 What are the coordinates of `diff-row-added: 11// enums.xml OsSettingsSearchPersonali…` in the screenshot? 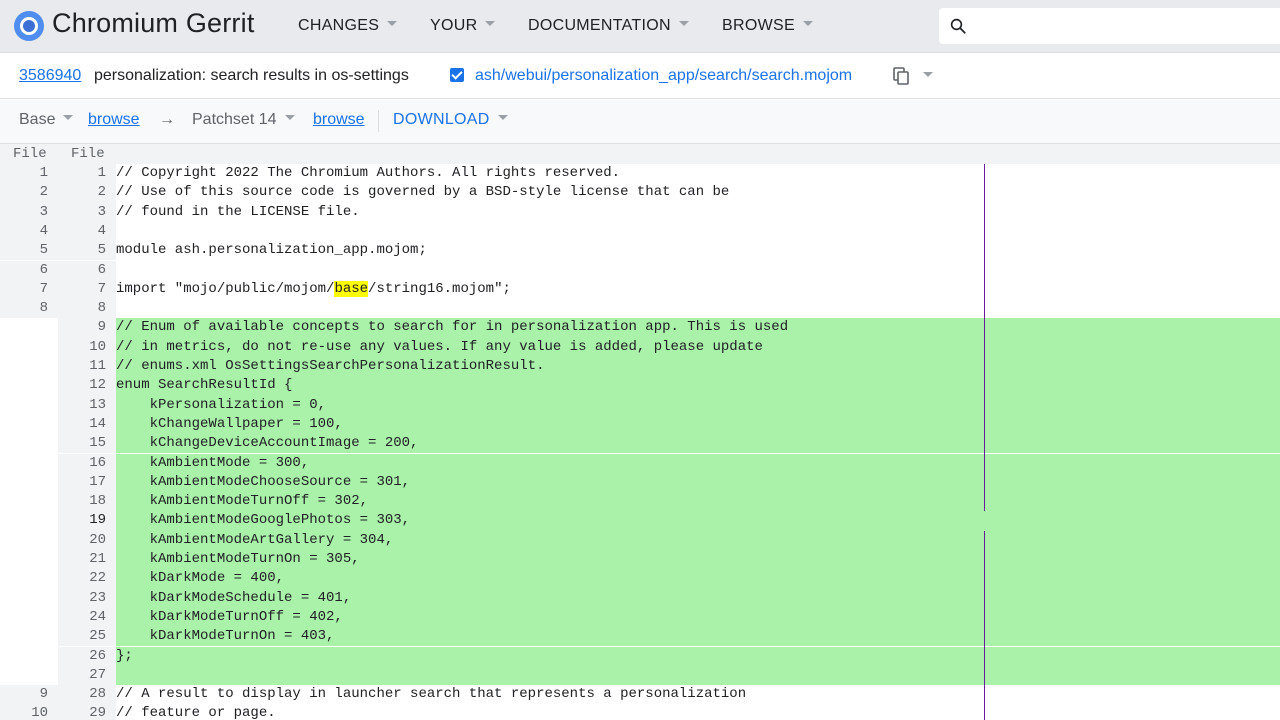 It's located at (640, 367).